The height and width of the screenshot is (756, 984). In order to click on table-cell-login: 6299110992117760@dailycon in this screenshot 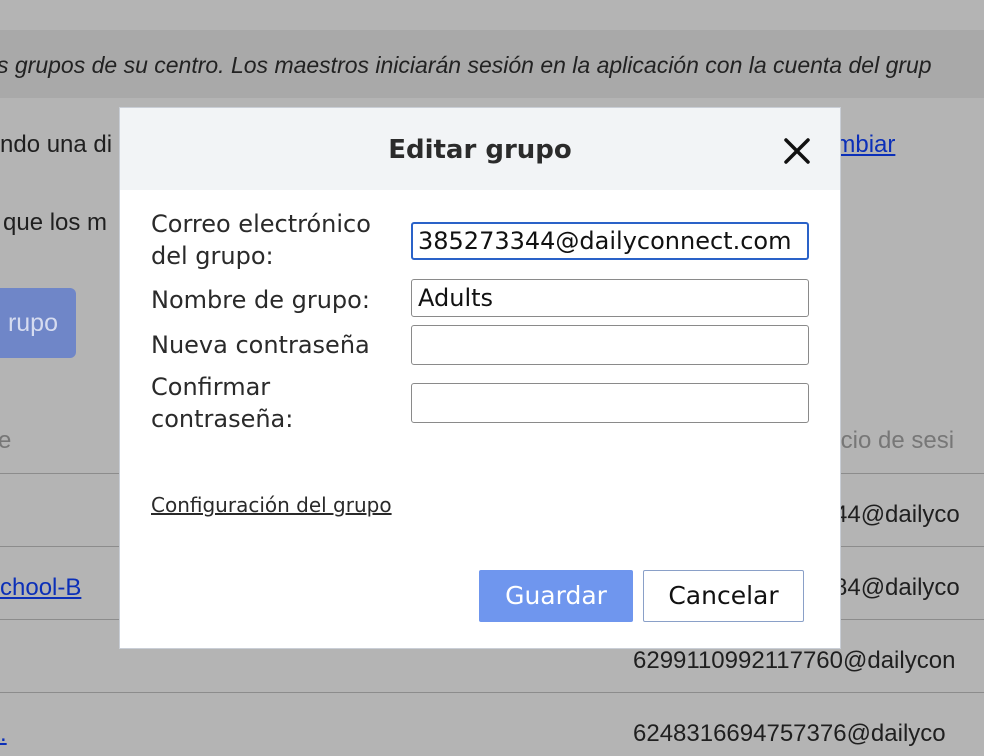, I will do `click(794, 660)`.